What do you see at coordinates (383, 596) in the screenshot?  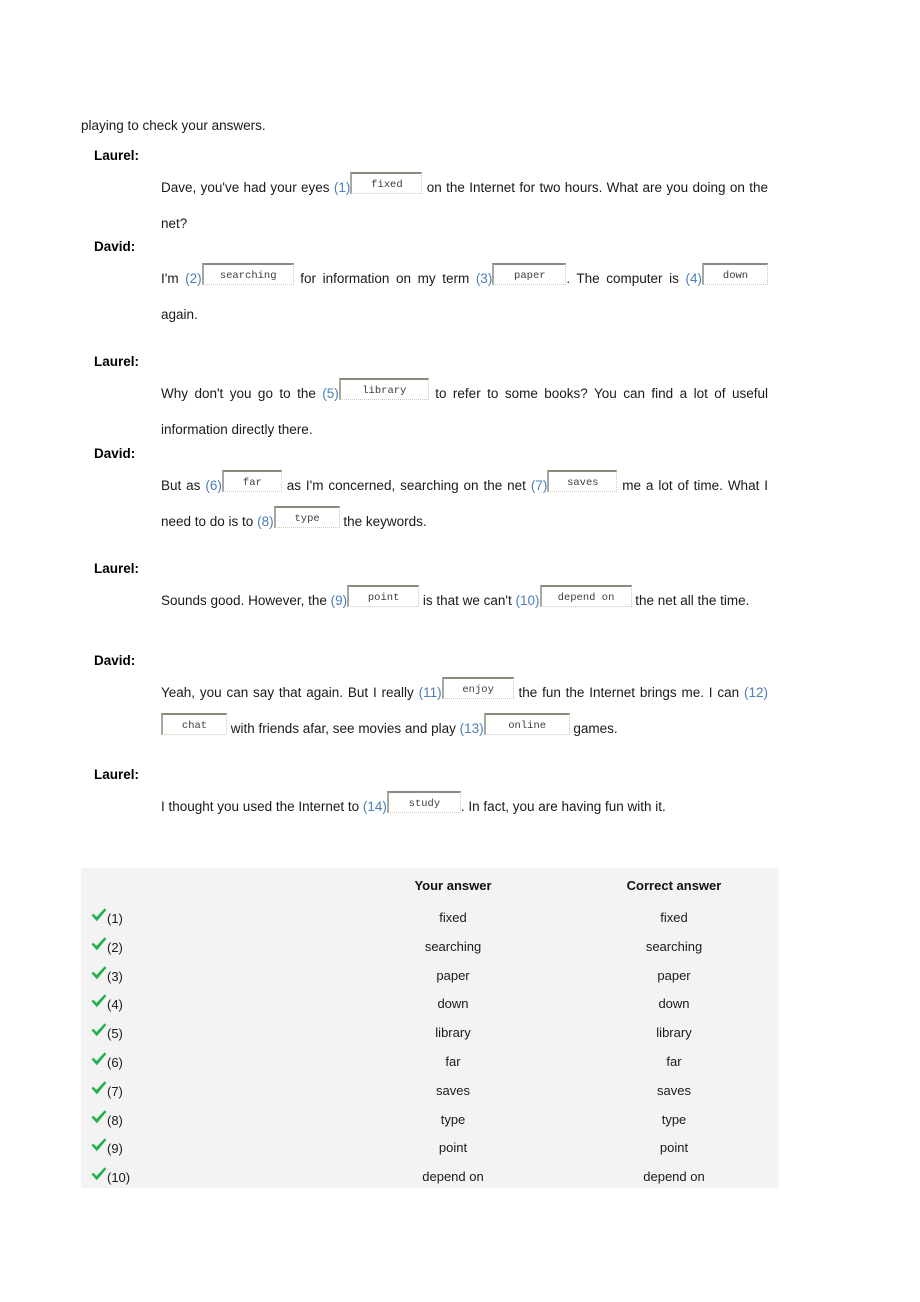 I see `answer-input-box: point` at bounding box center [383, 596].